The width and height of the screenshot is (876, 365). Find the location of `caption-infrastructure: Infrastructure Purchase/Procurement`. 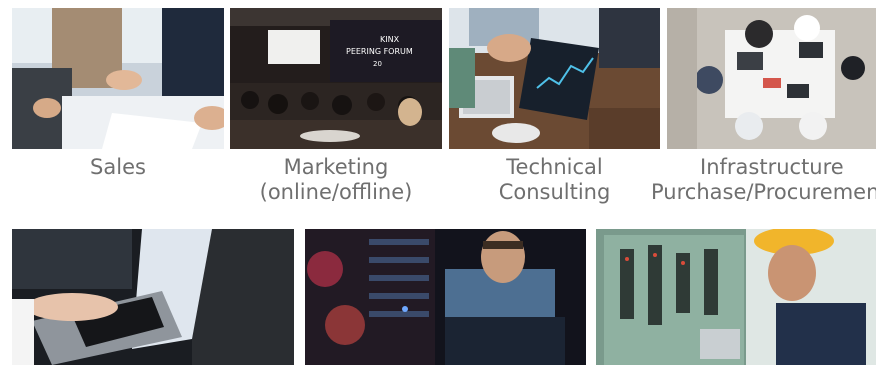

caption-infrastructure: Infrastructure Purchase/Procurement is located at coordinates (763, 180).